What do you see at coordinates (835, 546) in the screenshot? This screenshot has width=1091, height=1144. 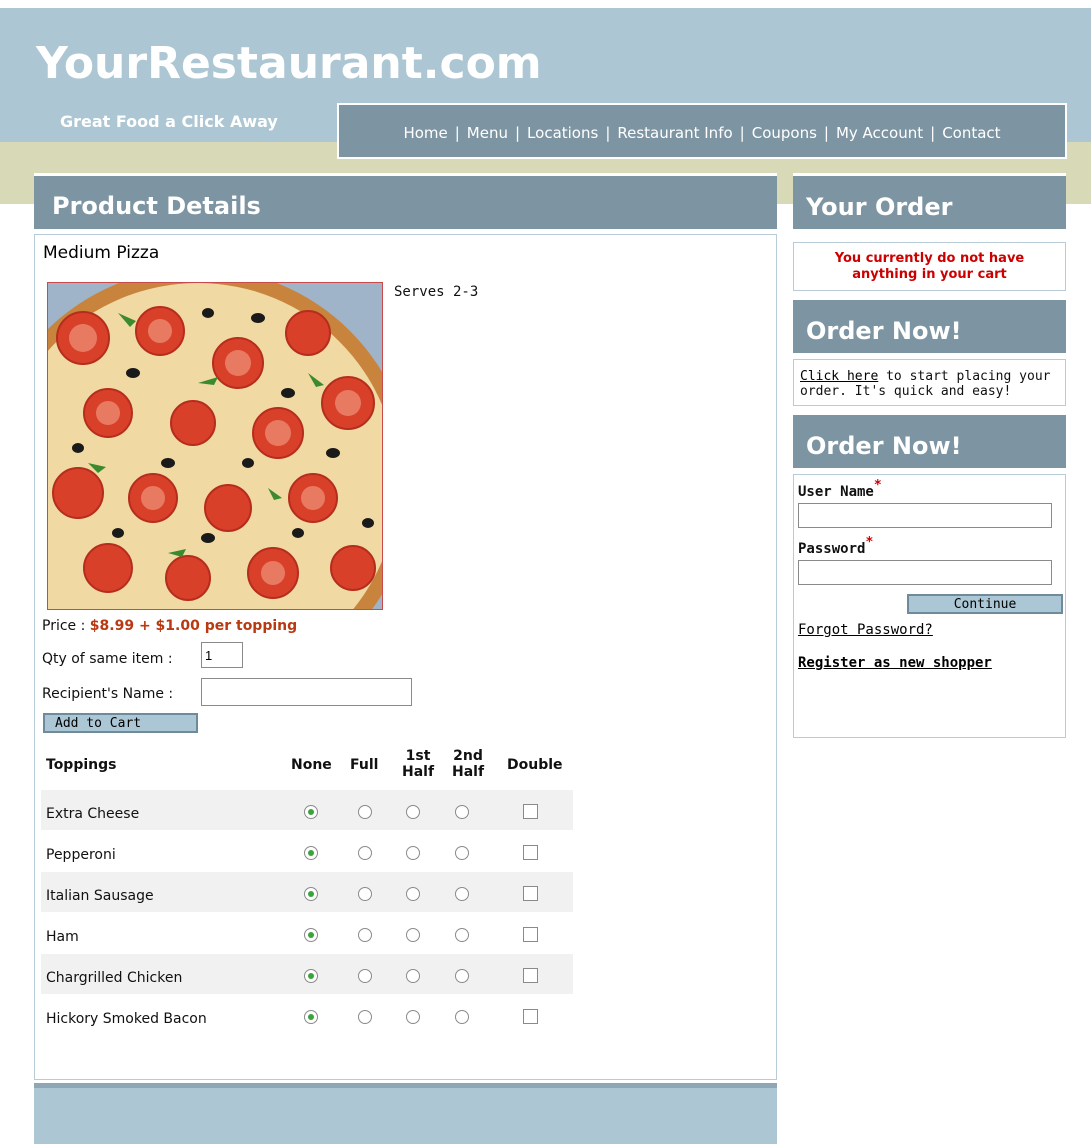 I see `password-label: Password*` at bounding box center [835, 546].